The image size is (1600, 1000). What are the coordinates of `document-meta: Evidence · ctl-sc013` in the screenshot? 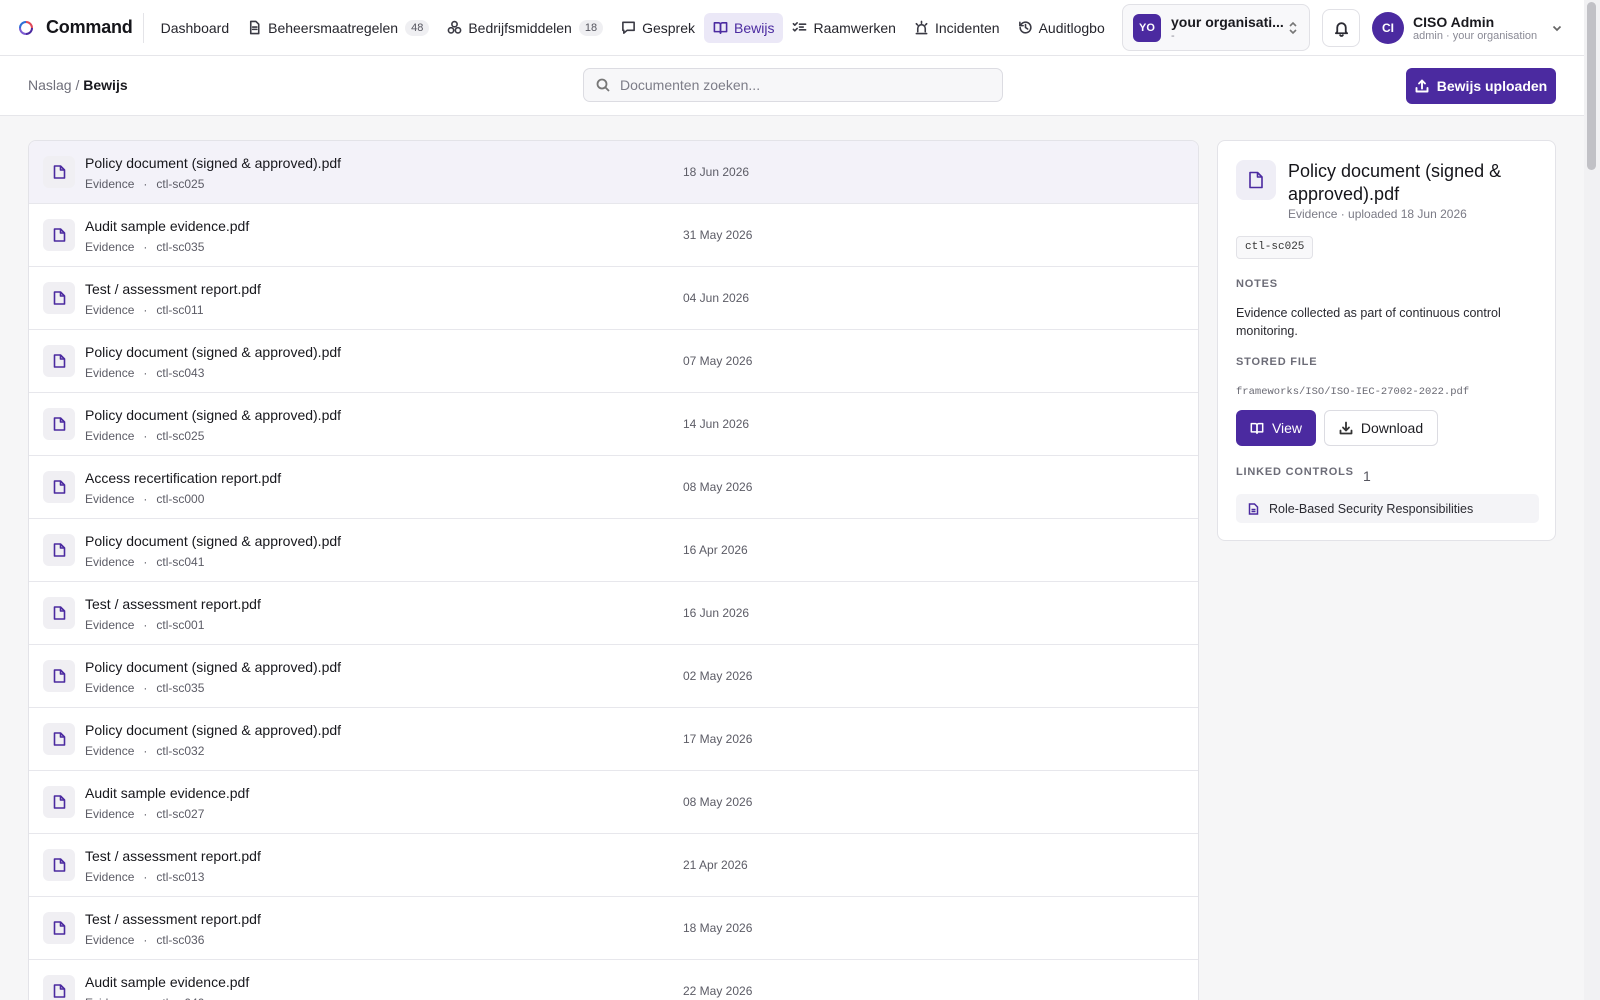 It's located at (144, 877).